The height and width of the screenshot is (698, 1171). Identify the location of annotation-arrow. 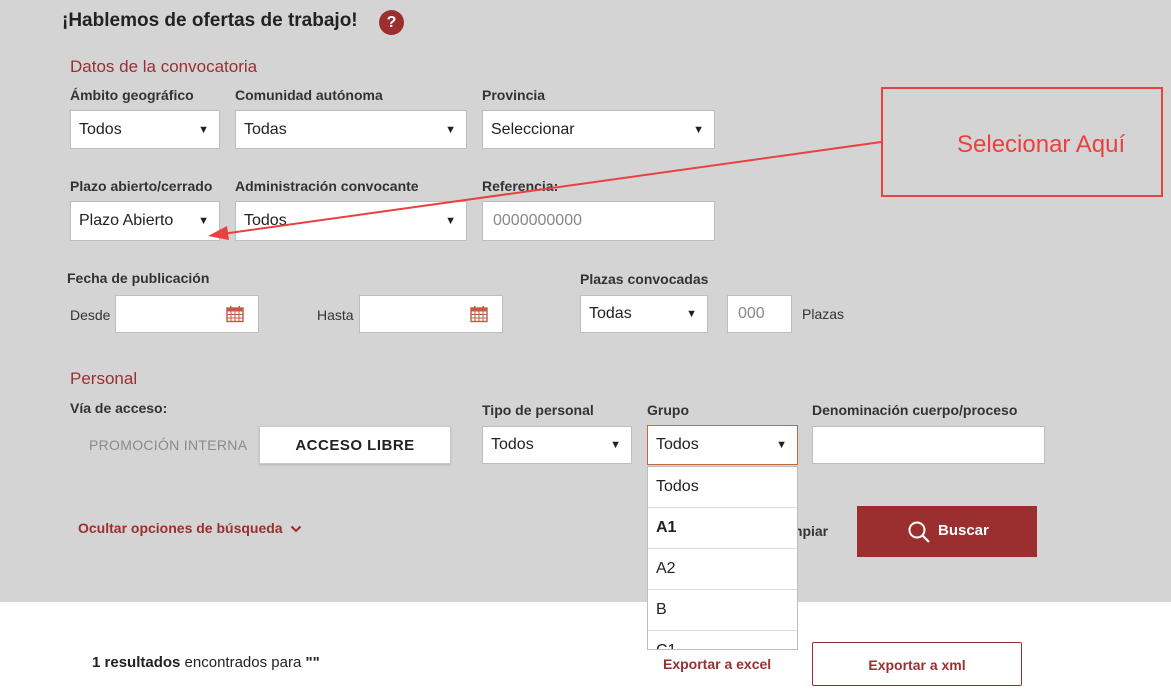
(545, 190).